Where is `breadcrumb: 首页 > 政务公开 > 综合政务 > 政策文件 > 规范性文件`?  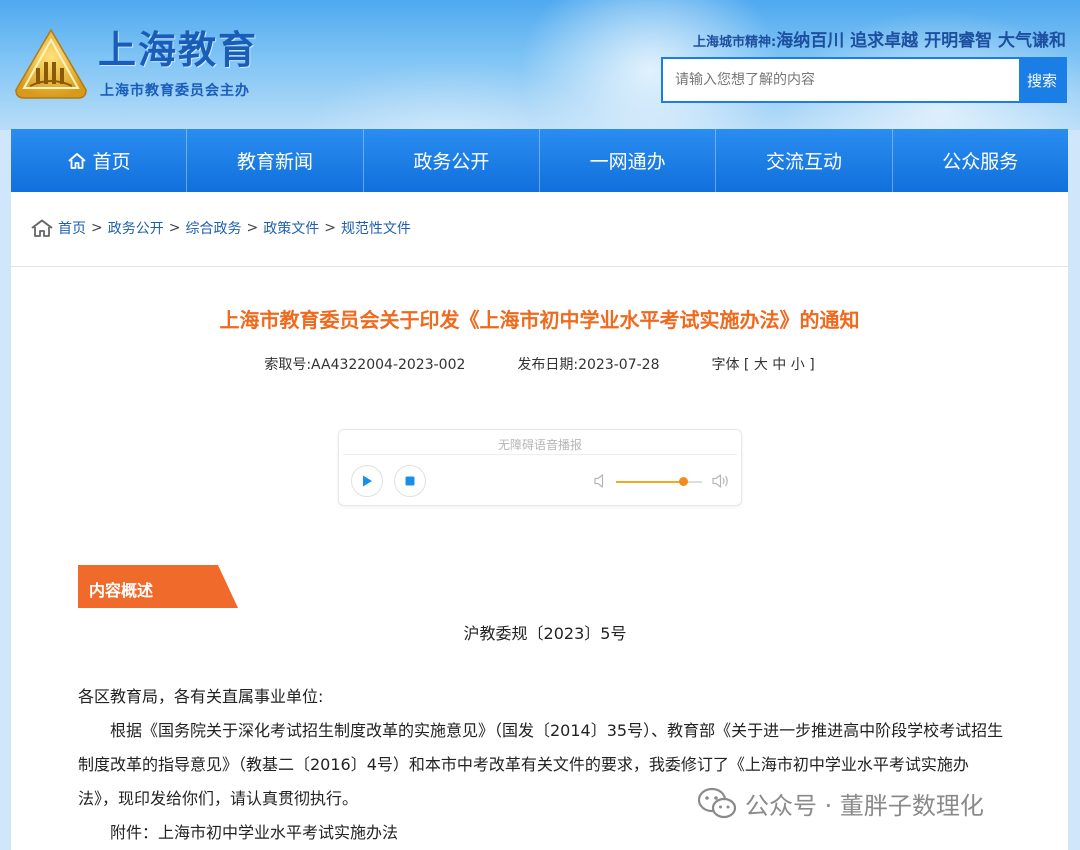
breadcrumb: 首页 > 政务公开 > 综合政务 > 政策文件 > 规范性文件 is located at coordinates (221, 228).